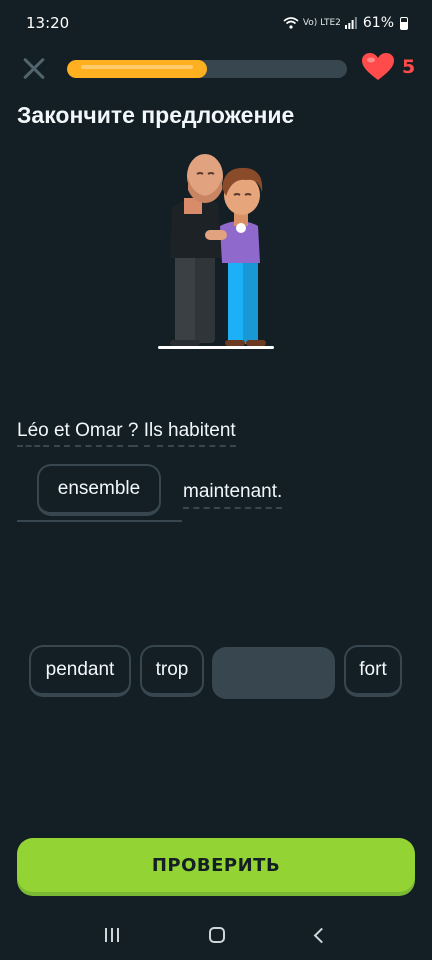  What do you see at coordinates (409, 67) in the screenshot?
I see `hearts-count: 5` at bounding box center [409, 67].